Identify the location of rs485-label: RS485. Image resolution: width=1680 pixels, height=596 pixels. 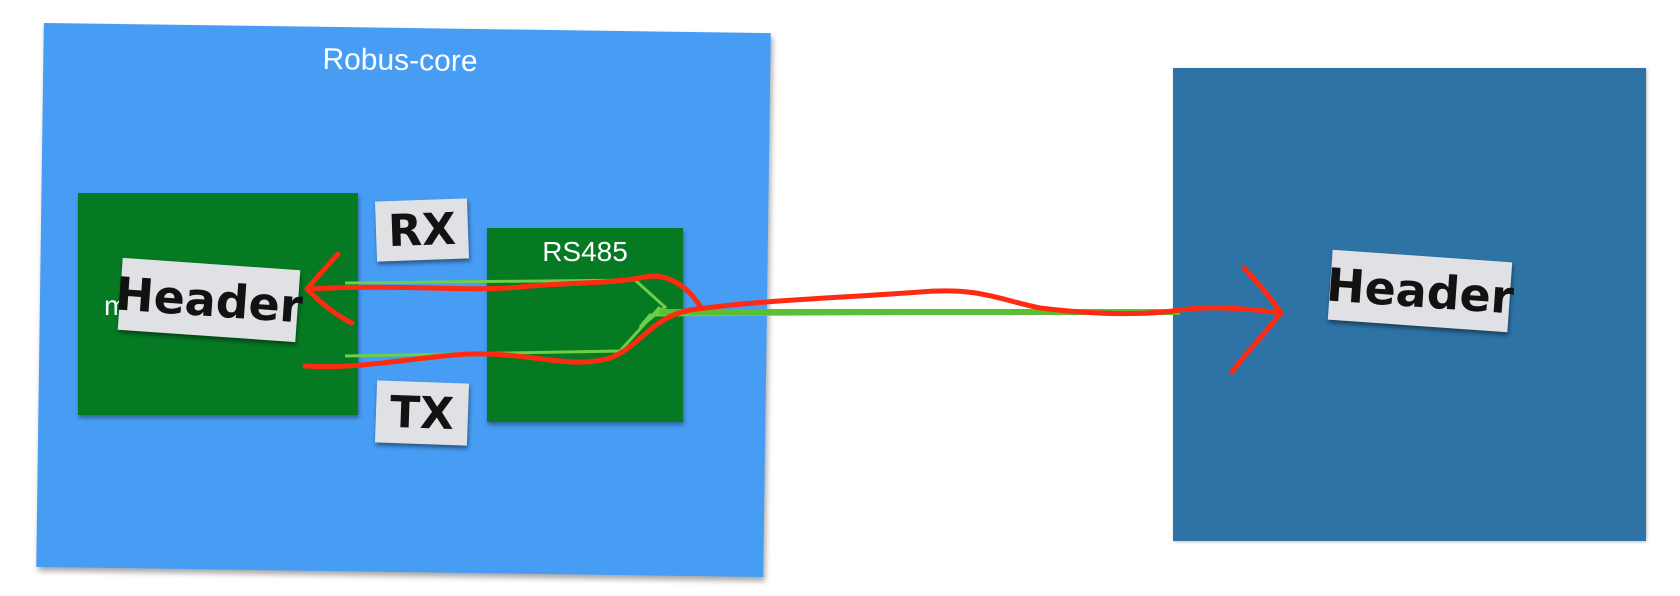
(585, 251).